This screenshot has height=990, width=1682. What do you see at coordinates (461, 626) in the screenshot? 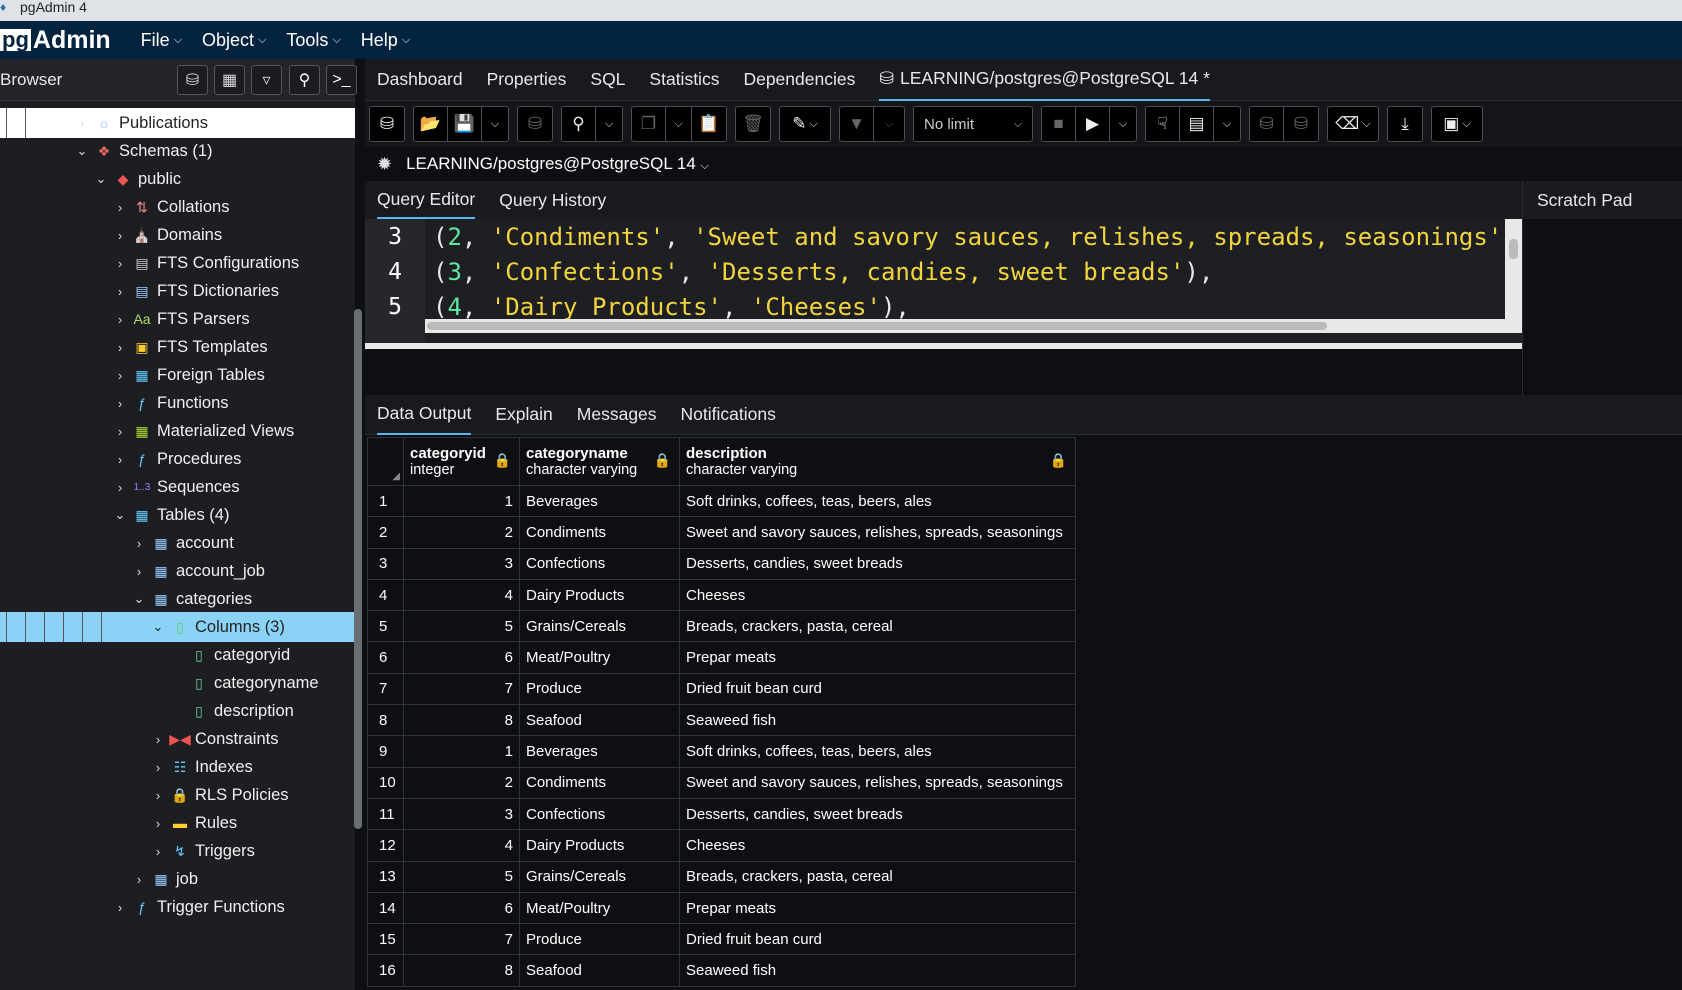
I see `cell-categoryid: 5` at bounding box center [461, 626].